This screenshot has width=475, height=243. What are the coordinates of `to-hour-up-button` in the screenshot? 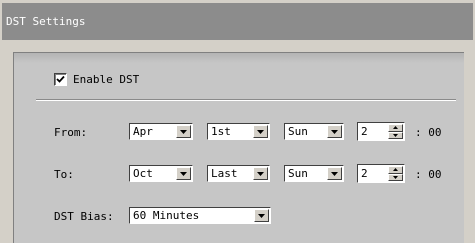 It's located at (395, 170).